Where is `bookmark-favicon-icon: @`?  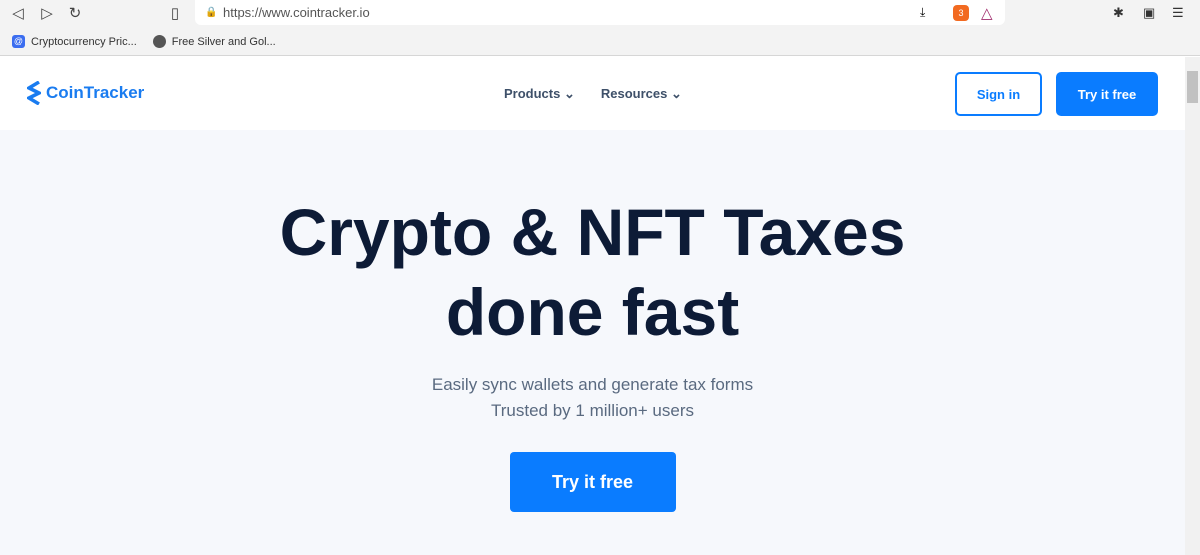
bookmark-favicon-icon: @ is located at coordinates (18, 41).